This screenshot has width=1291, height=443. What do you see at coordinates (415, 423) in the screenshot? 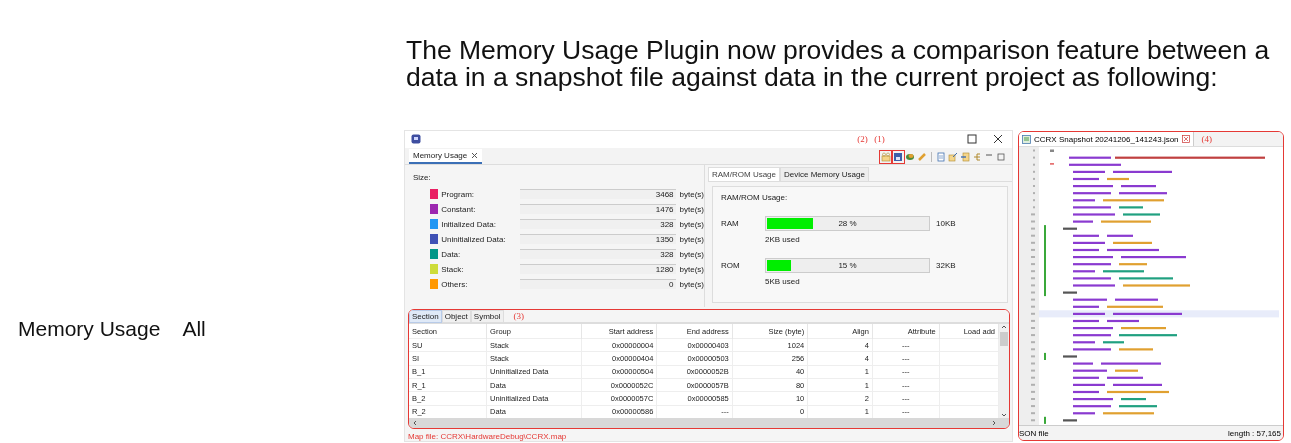
I see `scroll-left-icon` at bounding box center [415, 423].